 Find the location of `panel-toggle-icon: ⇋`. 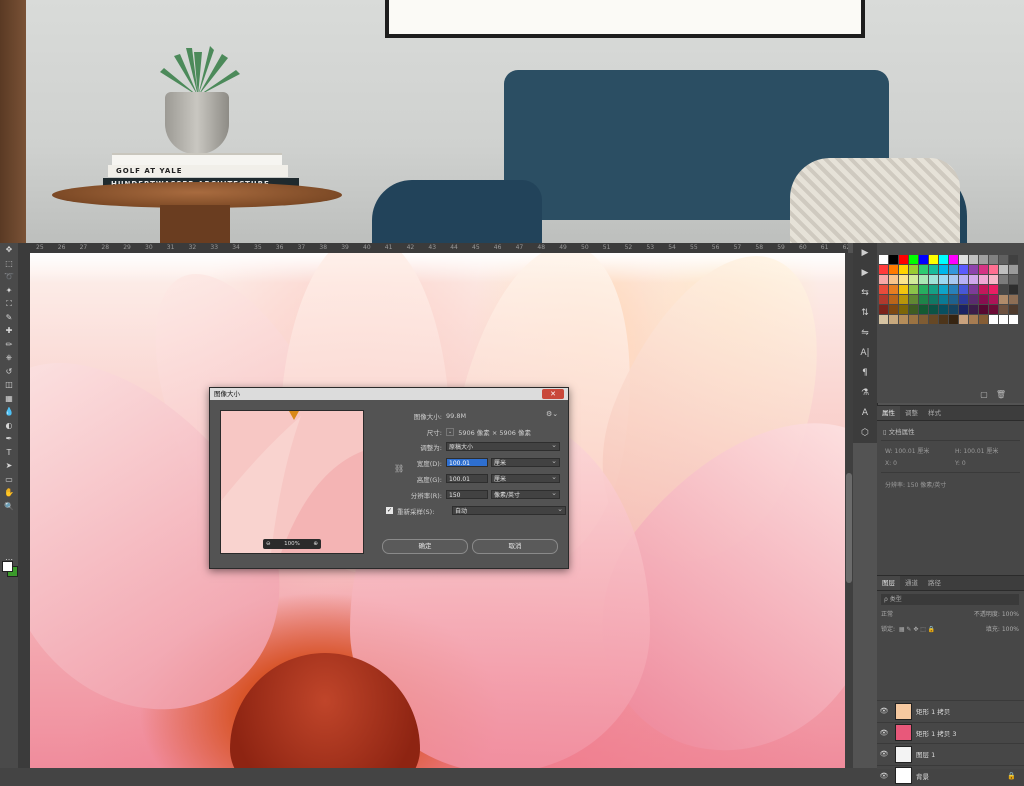

panel-toggle-icon: ⇋ is located at coordinates (865, 333).